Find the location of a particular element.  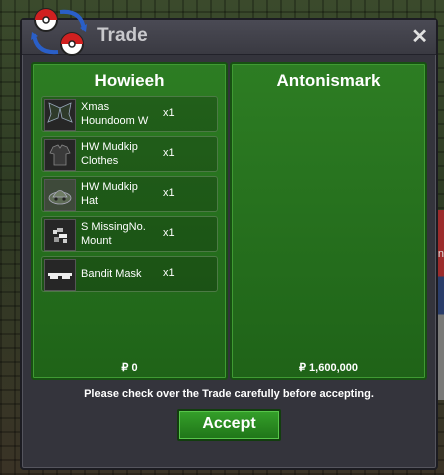

close-icon: ✕ is located at coordinates (419, 36).